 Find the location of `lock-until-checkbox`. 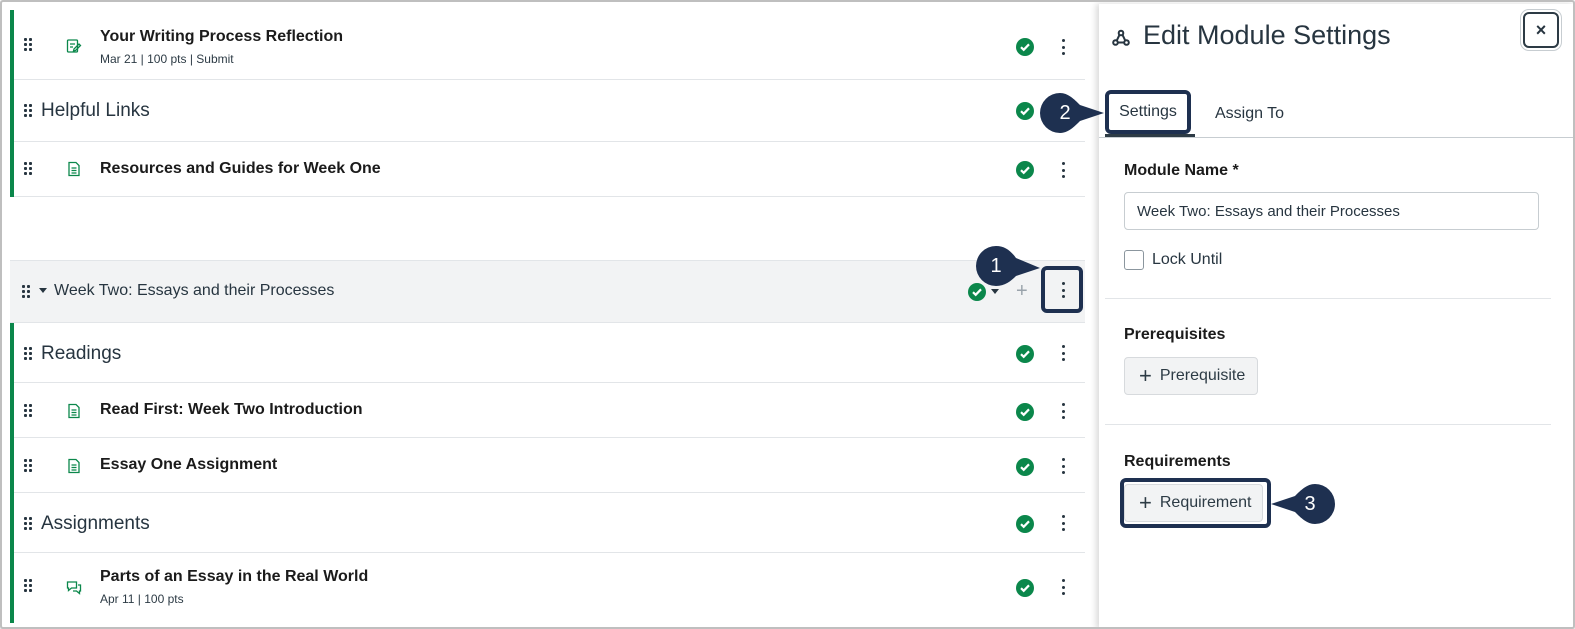

lock-until-checkbox is located at coordinates (1134, 260).